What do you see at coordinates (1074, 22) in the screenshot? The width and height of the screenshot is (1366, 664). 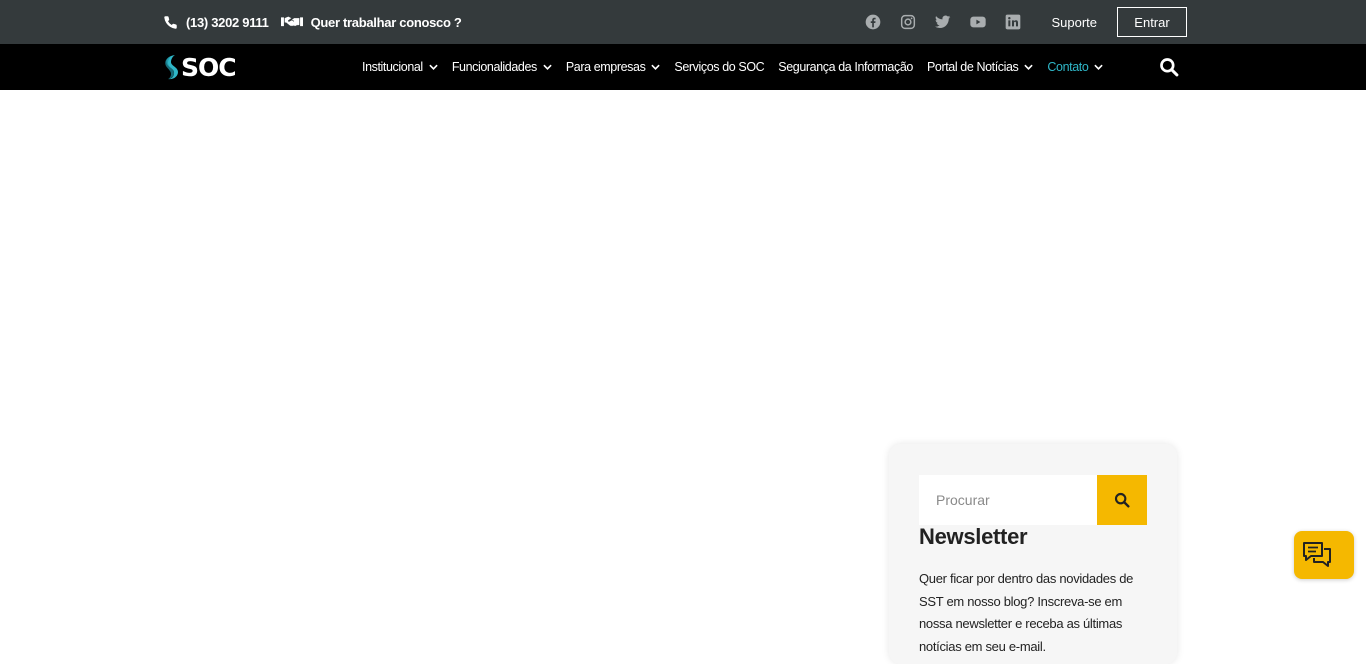 I see `support-link: Suporte` at bounding box center [1074, 22].